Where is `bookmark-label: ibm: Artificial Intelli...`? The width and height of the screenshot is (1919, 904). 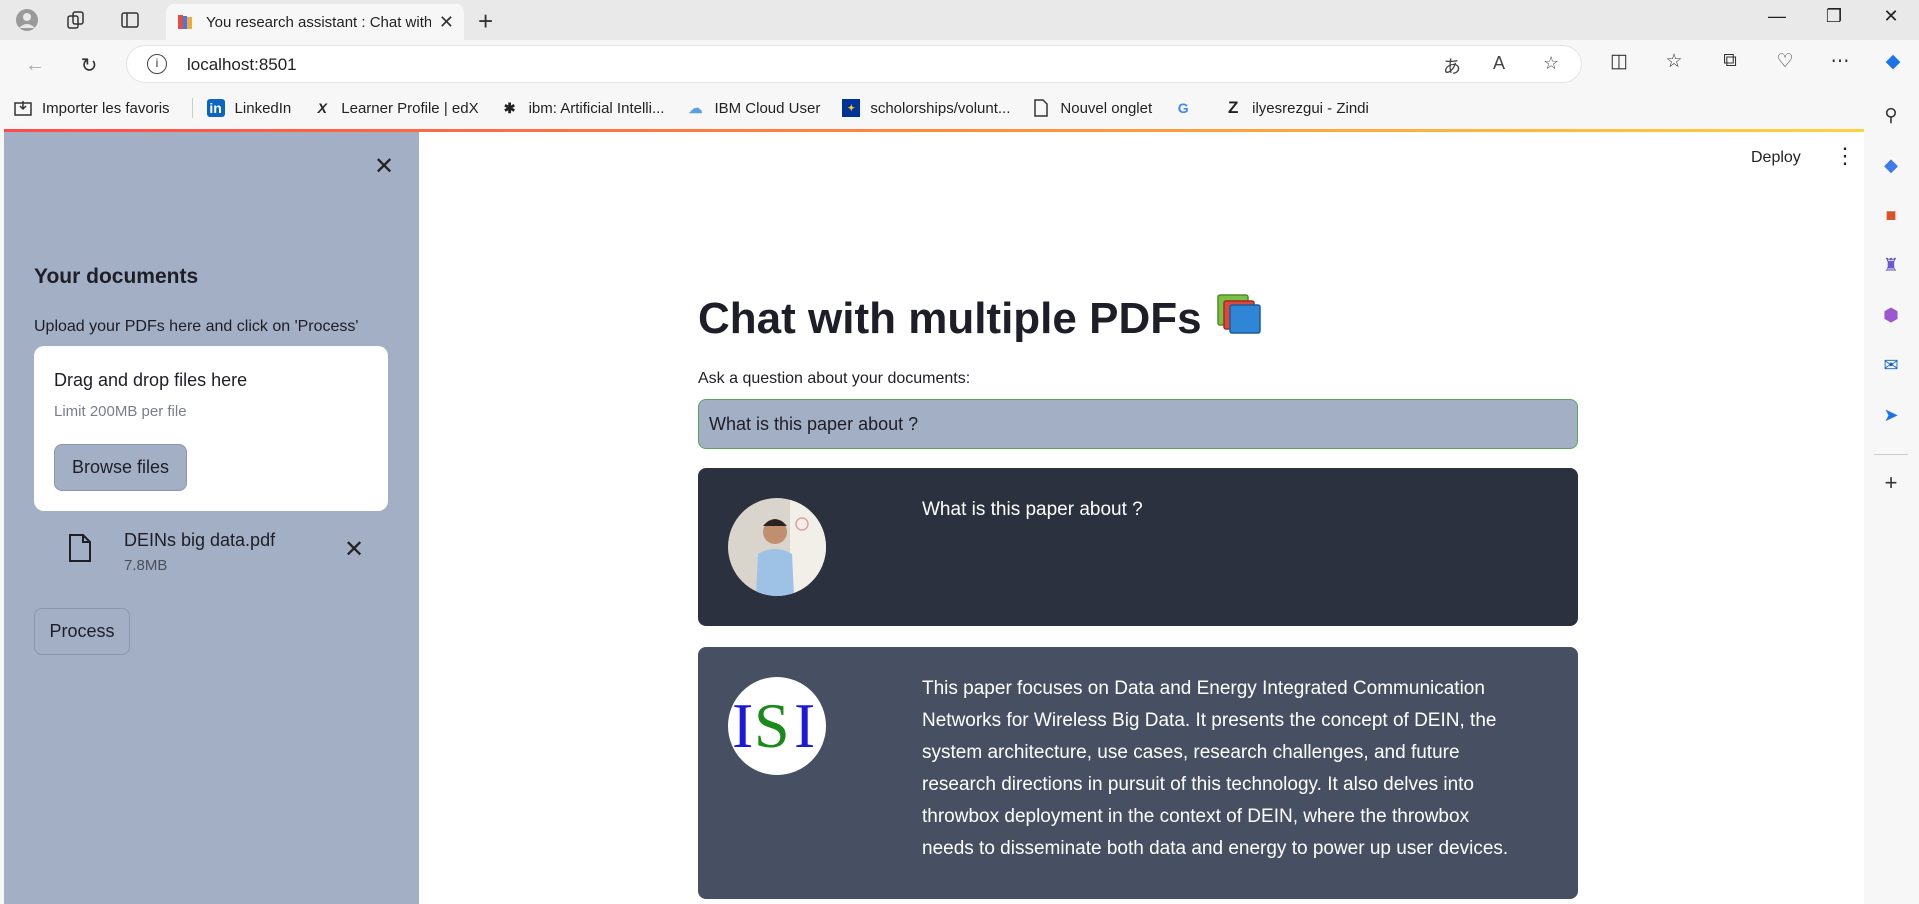 bookmark-label: ibm: Artificial Intelli... is located at coordinates (596, 108).